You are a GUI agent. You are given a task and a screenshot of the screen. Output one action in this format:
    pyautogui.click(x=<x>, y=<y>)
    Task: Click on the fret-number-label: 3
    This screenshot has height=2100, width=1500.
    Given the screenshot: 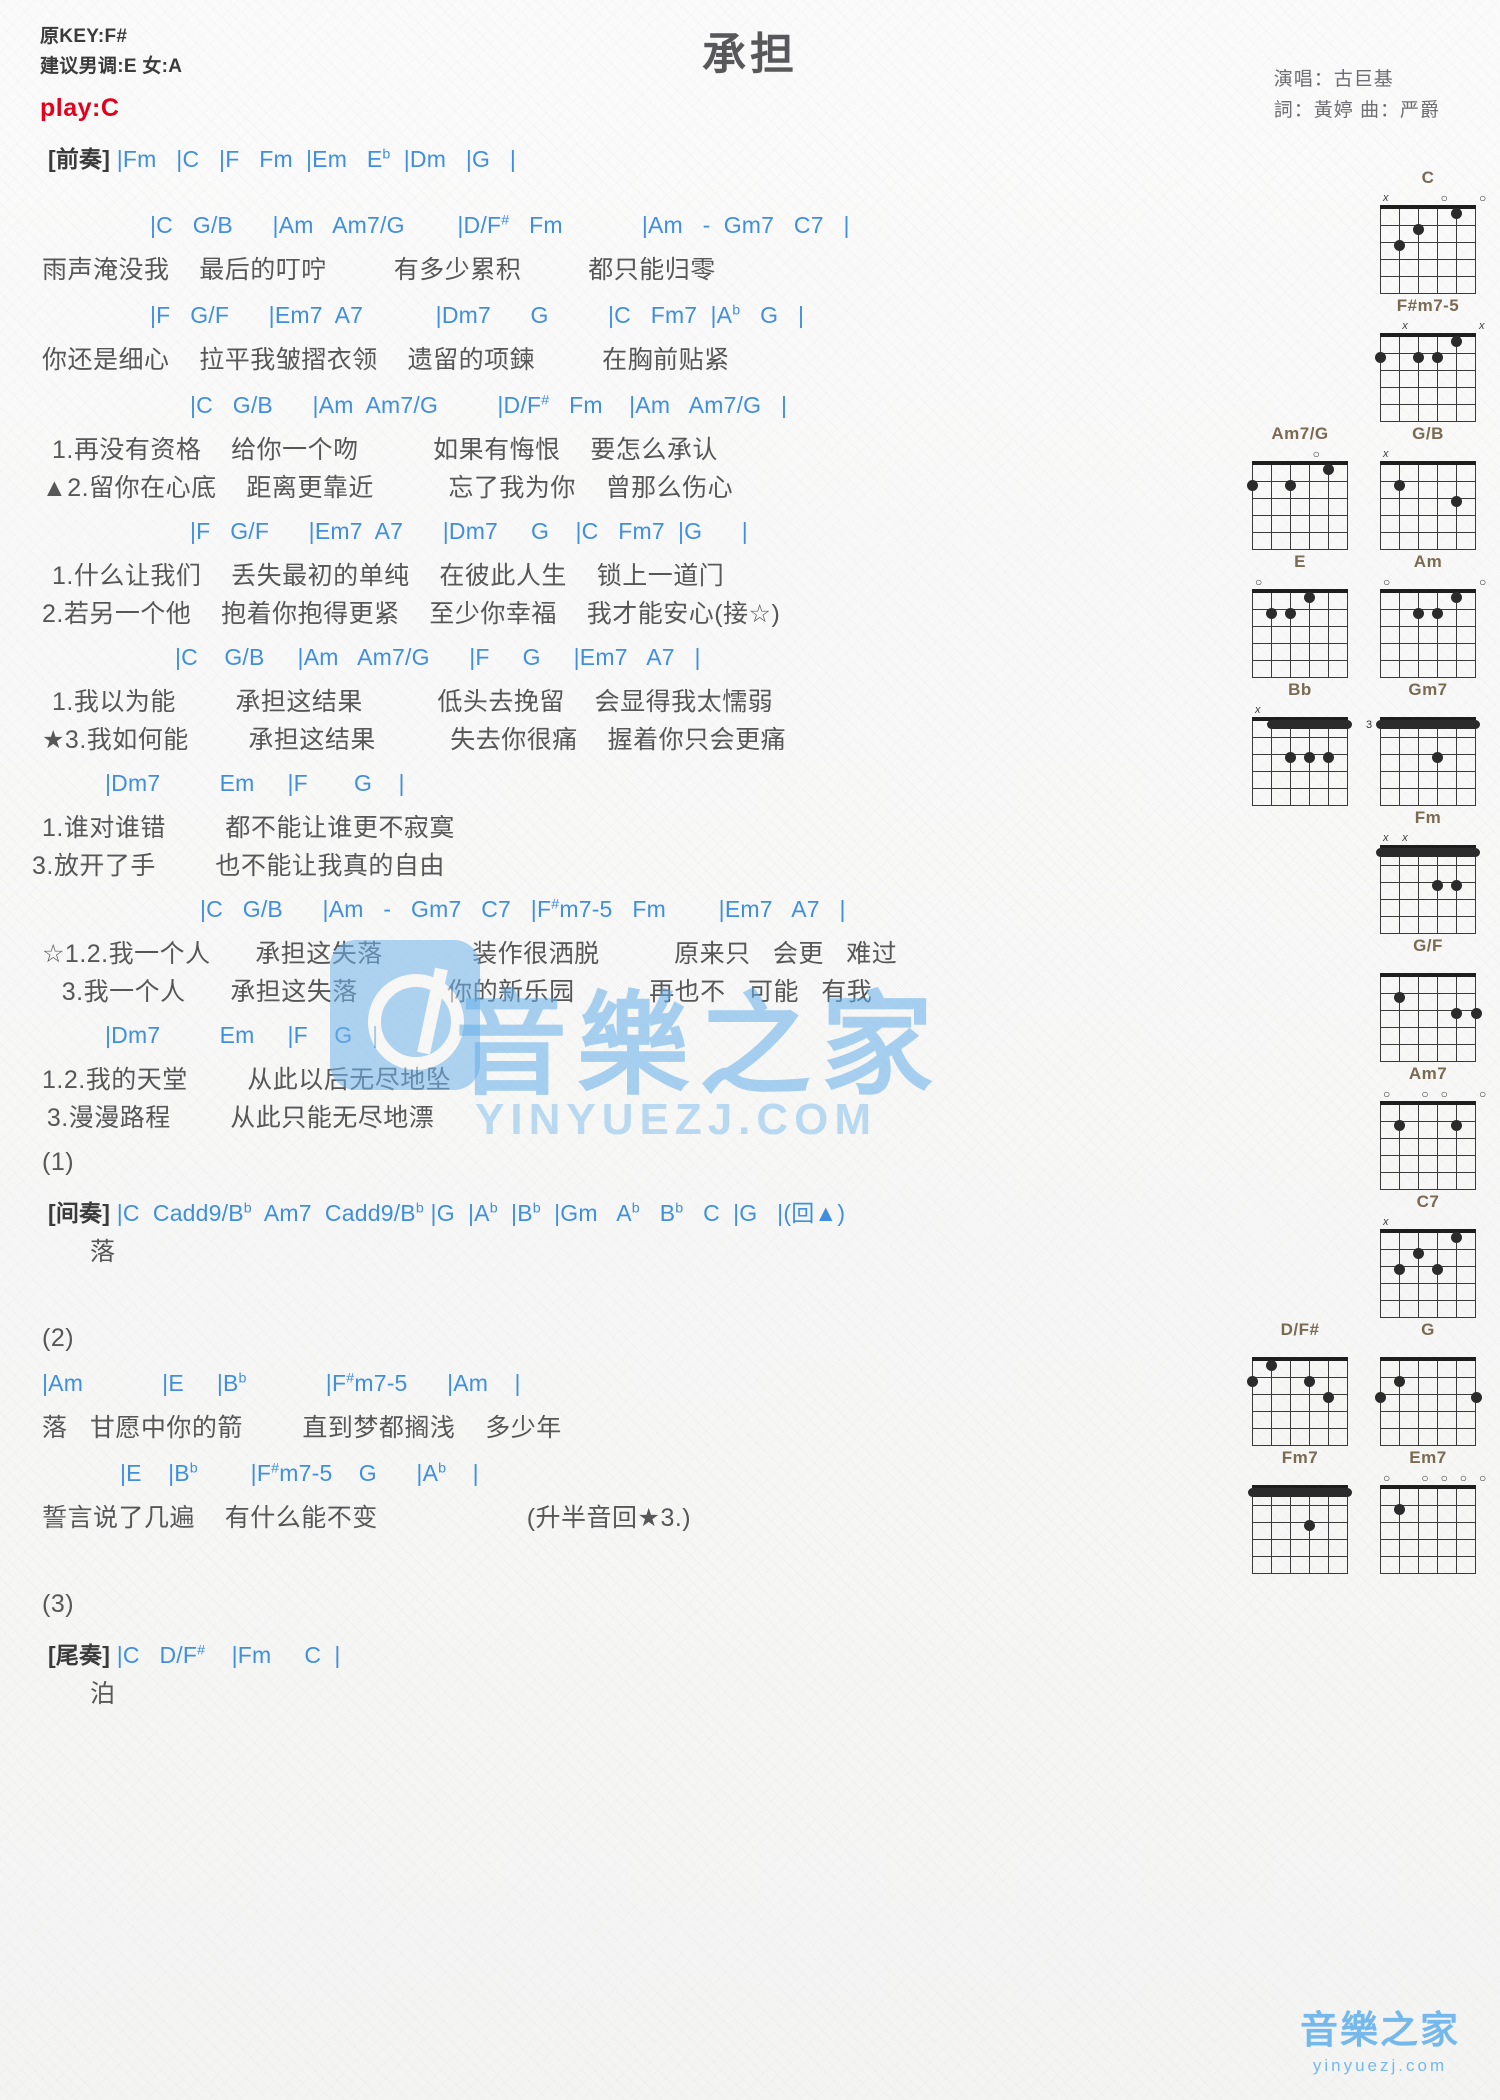 What is the action you would take?
    pyautogui.click(x=1369, y=725)
    